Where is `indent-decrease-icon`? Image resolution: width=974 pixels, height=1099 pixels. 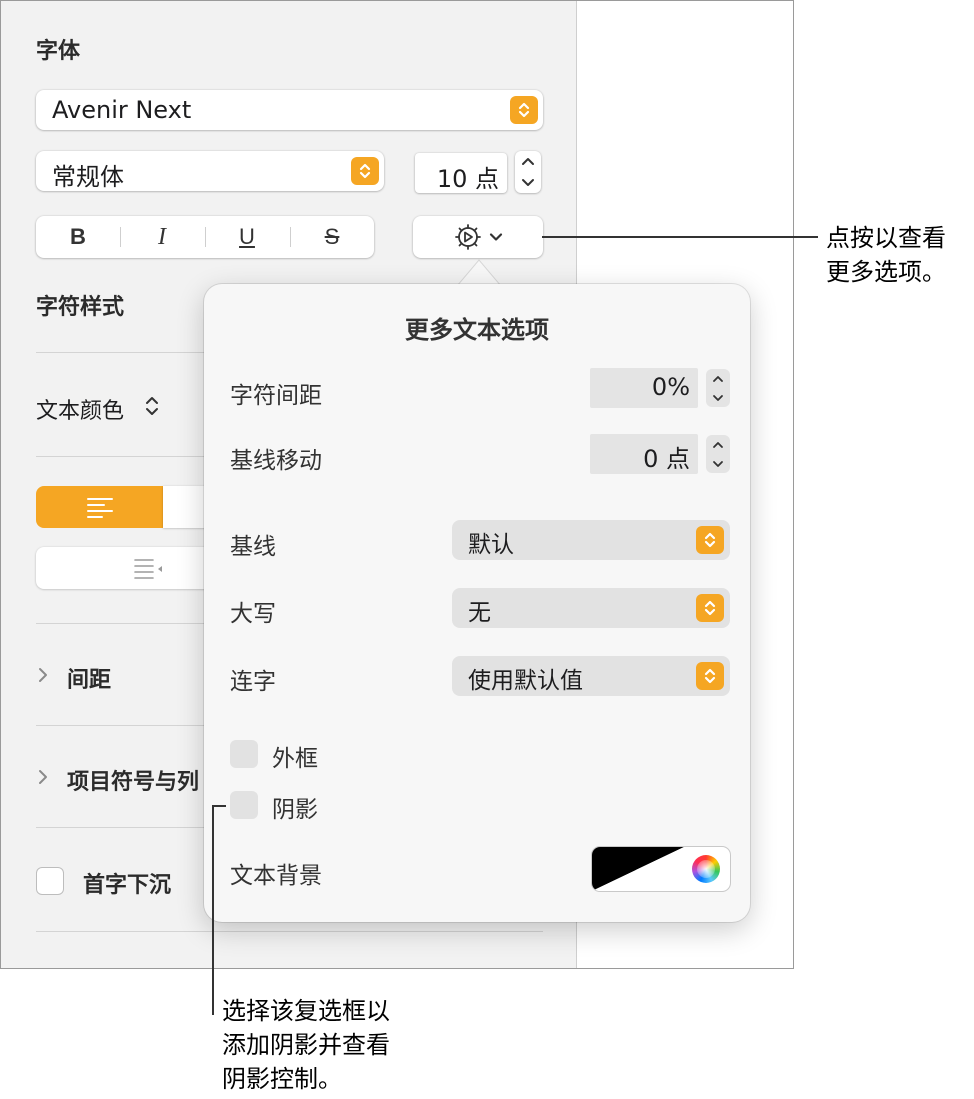 indent-decrease-icon is located at coordinates (148, 569).